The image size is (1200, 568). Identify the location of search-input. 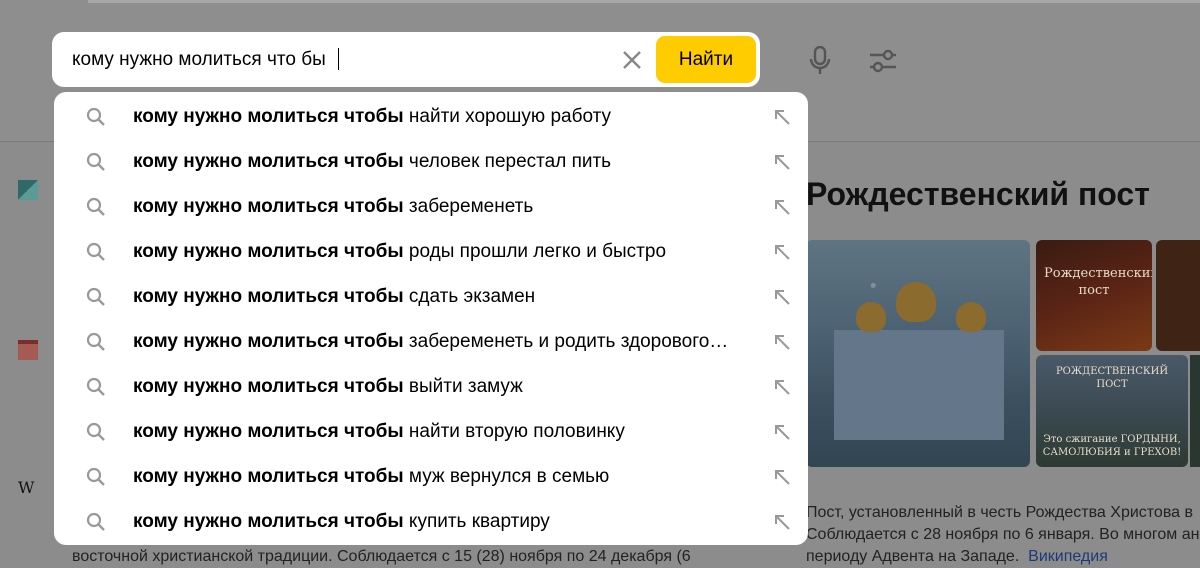
(342, 60).